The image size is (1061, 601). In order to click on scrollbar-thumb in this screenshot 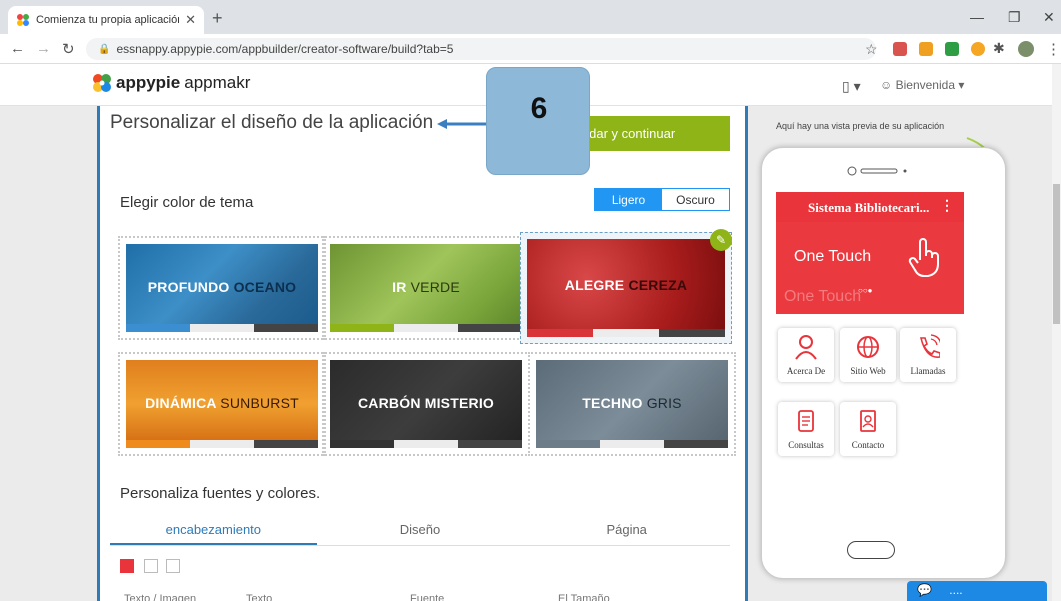, I will do `click(1056, 254)`.